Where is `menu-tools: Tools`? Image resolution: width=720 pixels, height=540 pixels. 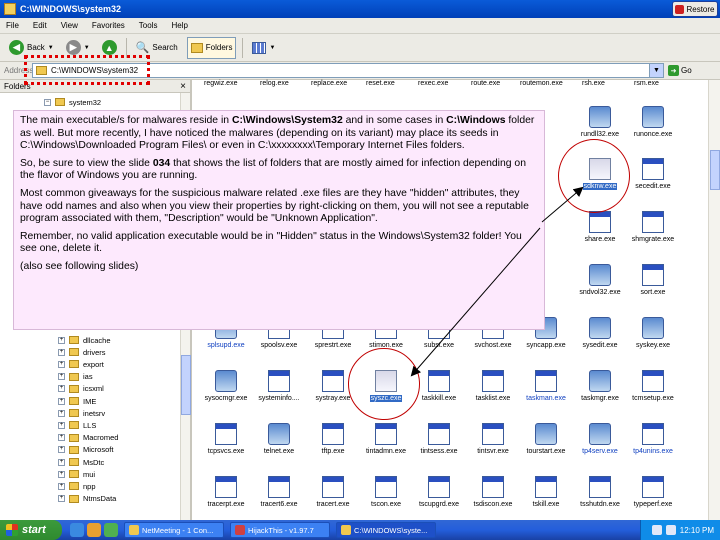 menu-tools: Tools is located at coordinates (148, 25).